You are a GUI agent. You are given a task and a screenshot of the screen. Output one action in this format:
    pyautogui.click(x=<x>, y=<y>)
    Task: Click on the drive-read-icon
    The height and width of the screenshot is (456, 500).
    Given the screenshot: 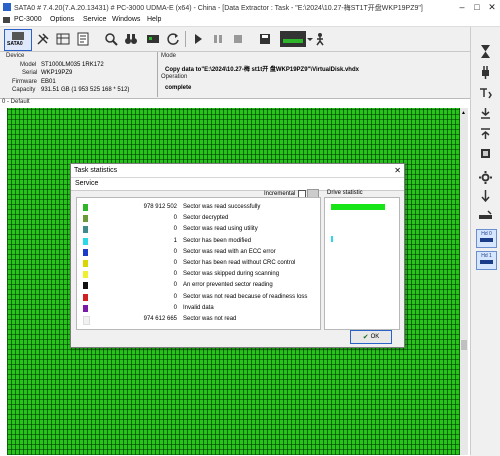 What is the action you would take?
    pyautogui.click(x=485, y=216)
    